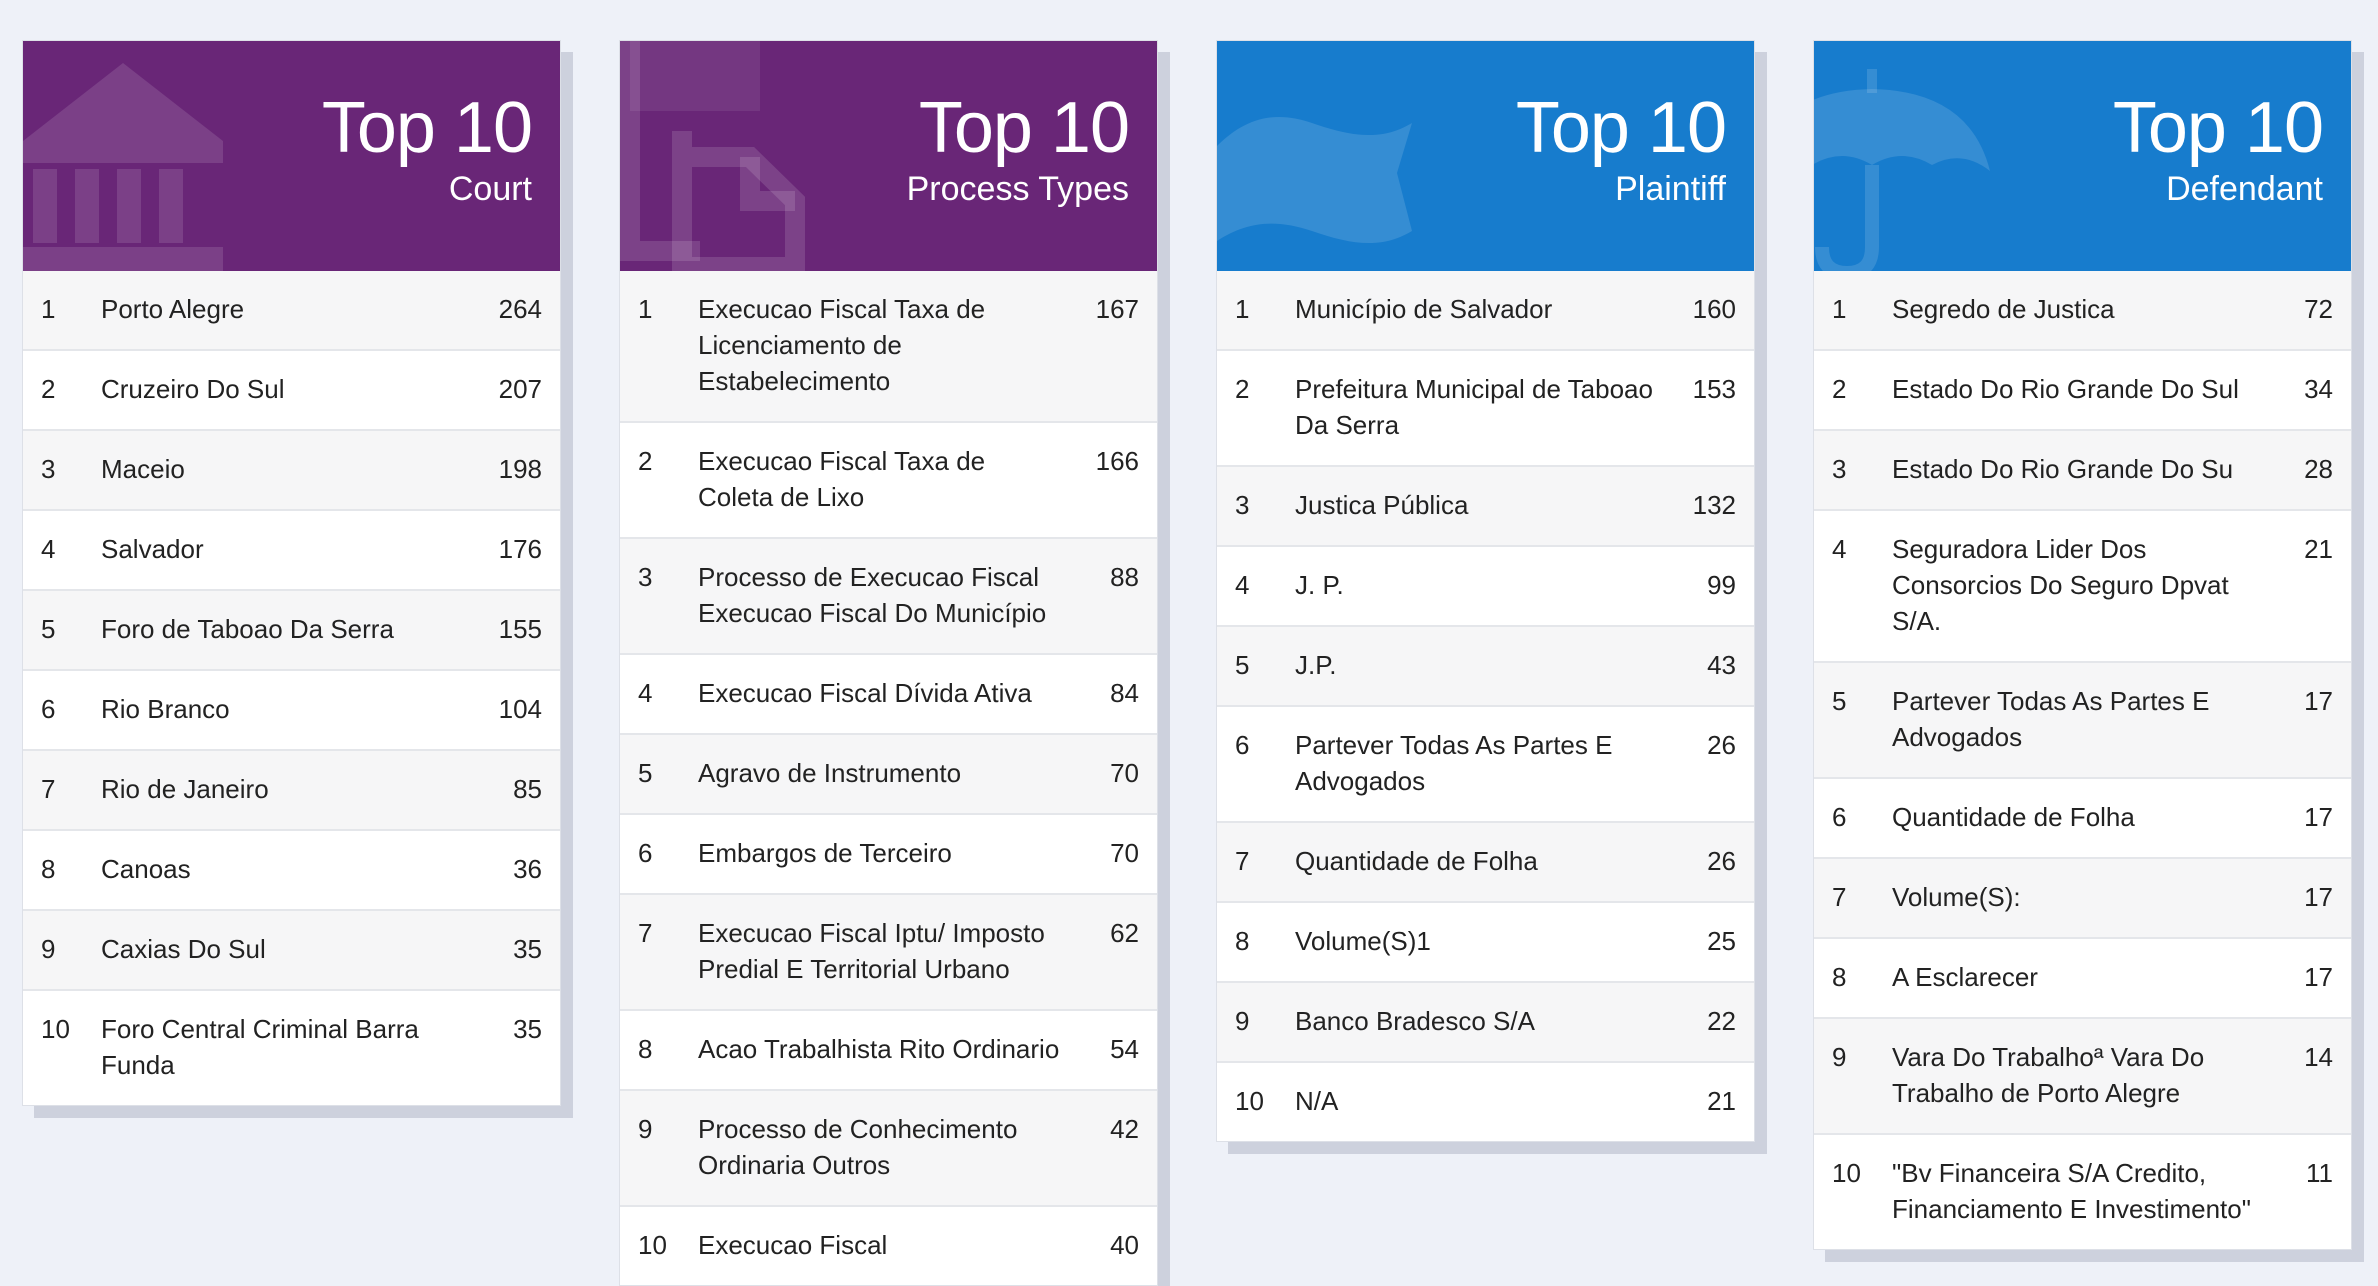 This screenshot has height=1286, width=2378. I want to click on list-item: 7 Rio de Janeiro 85, so click(291, 789).